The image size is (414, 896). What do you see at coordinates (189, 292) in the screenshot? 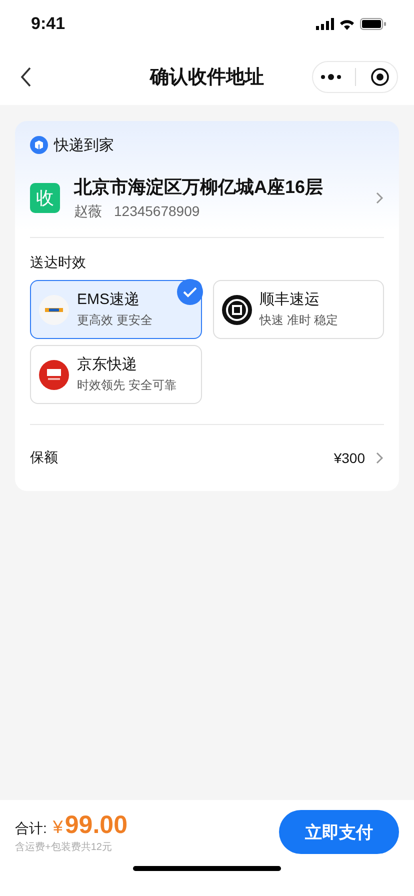
I see `check-icon` at bounding box center [189, 292].